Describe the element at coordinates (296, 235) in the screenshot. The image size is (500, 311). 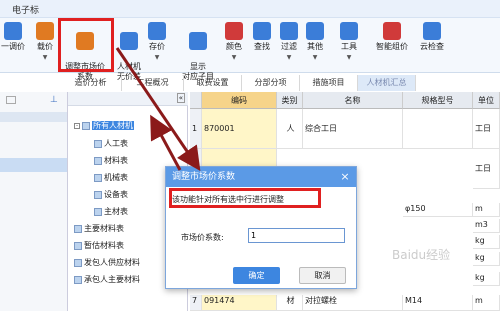
I see `coef-input` at that location.